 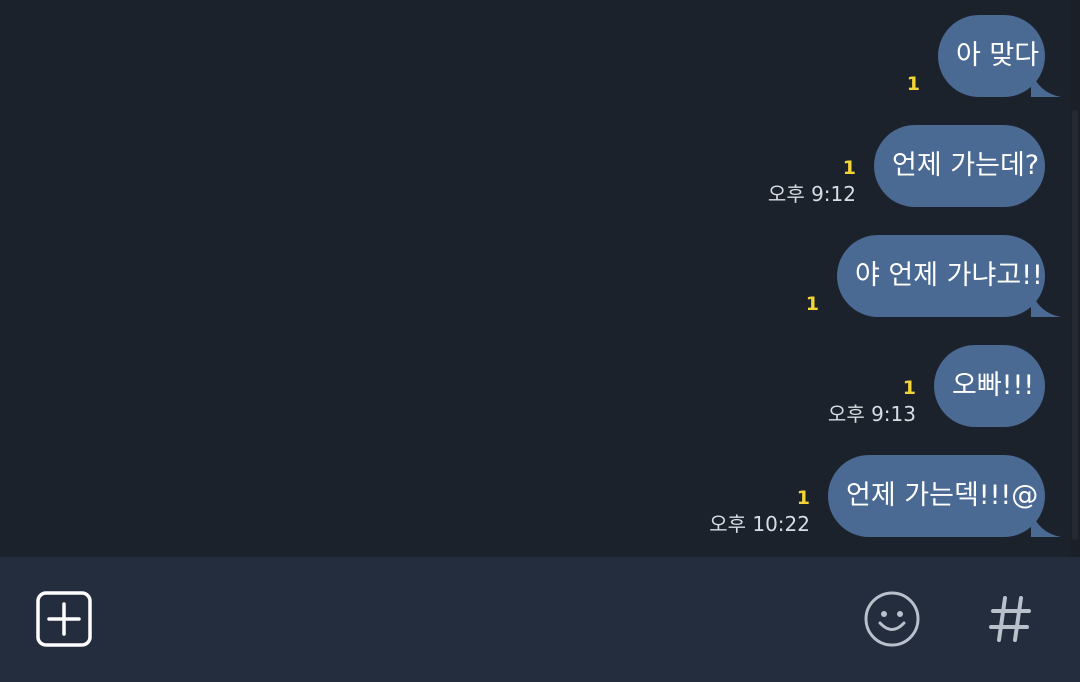 I want to click on hashtag-search-button, so click(x=1010, y=621).